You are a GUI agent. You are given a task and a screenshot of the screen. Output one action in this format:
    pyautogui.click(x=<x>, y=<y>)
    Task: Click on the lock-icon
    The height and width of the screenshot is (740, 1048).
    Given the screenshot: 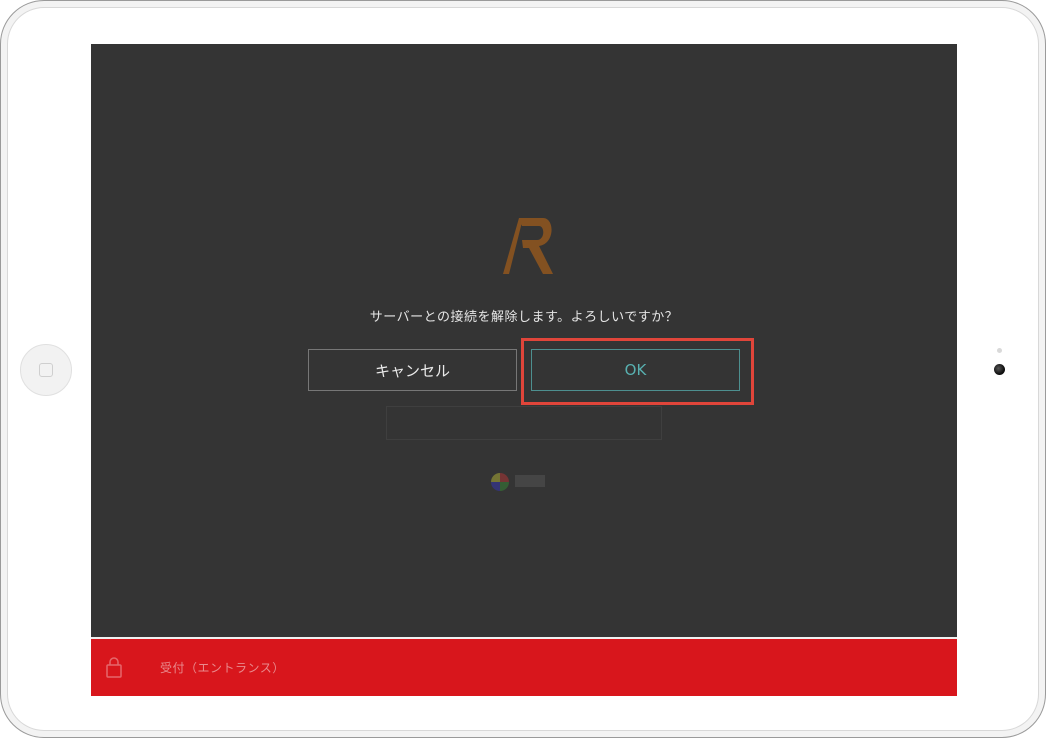 What is the action you would take?
    pyautogui.click(x=114, y=667)
    